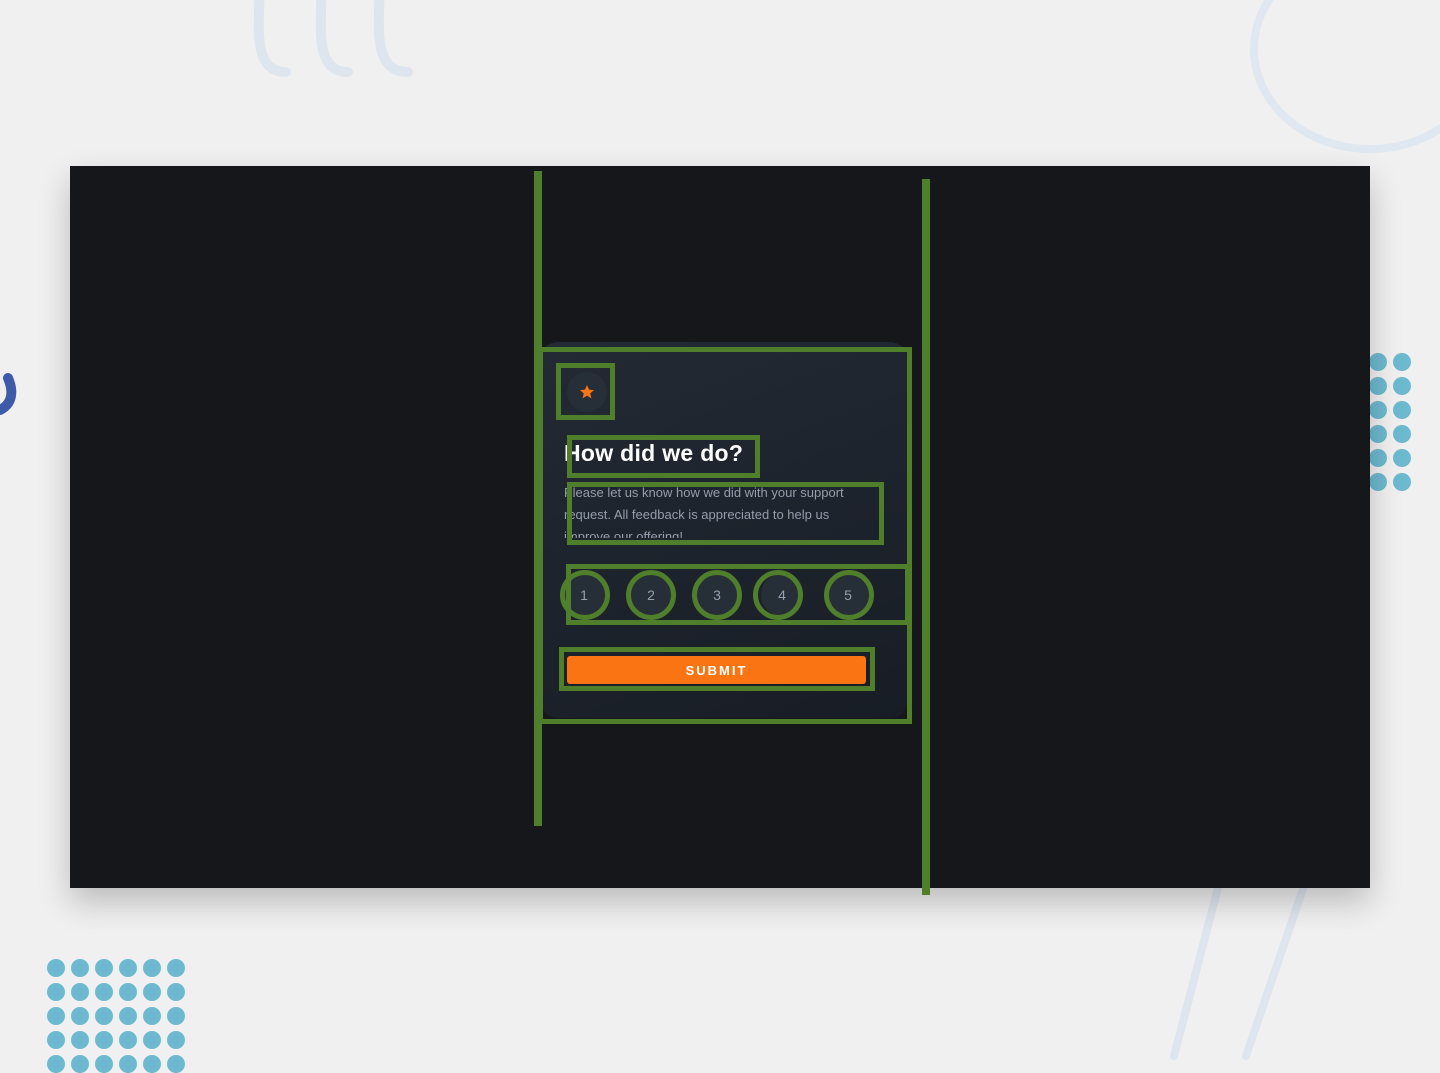 The width and height of the screenshot is (1440, 1073). Describe the element at coordinates (926, 537) in the screenshot. I see `annotation-line` at that location.